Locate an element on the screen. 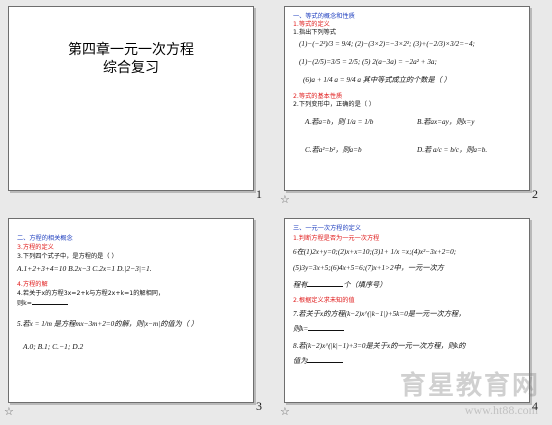 The image size is (552, 425). slide-4-item2b-text: 值为 is located at coordinates (300, 361).